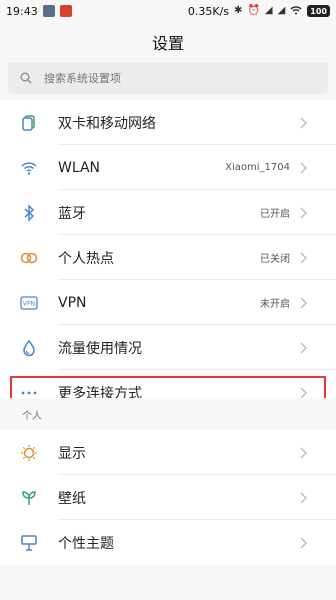 Image resolution: width=336 pixels, height=600 pixels. What do you see at coordinates (168, 347) in the screenshot?
I see `setting-row-data-usage: 流量使用情况` at bounding box center [168, 347].